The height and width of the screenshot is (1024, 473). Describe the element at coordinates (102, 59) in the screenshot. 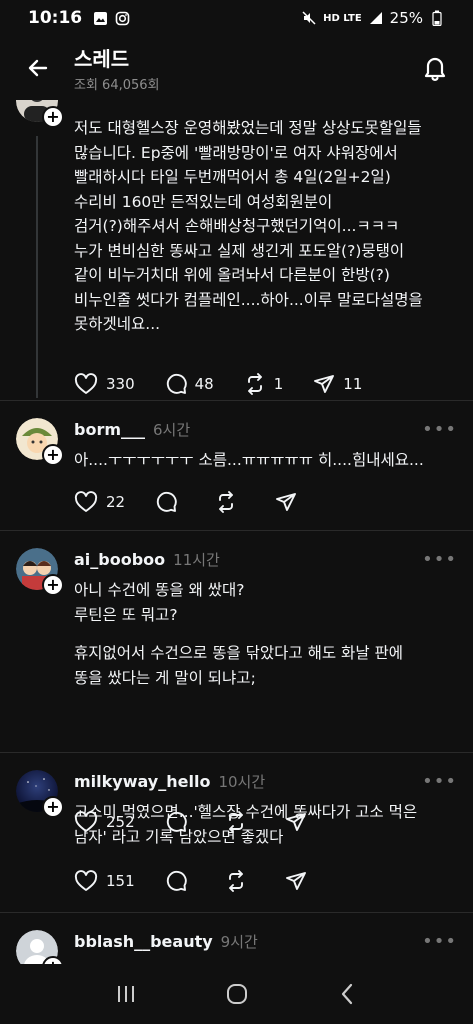

I see `page-title: 스레드` at that location.